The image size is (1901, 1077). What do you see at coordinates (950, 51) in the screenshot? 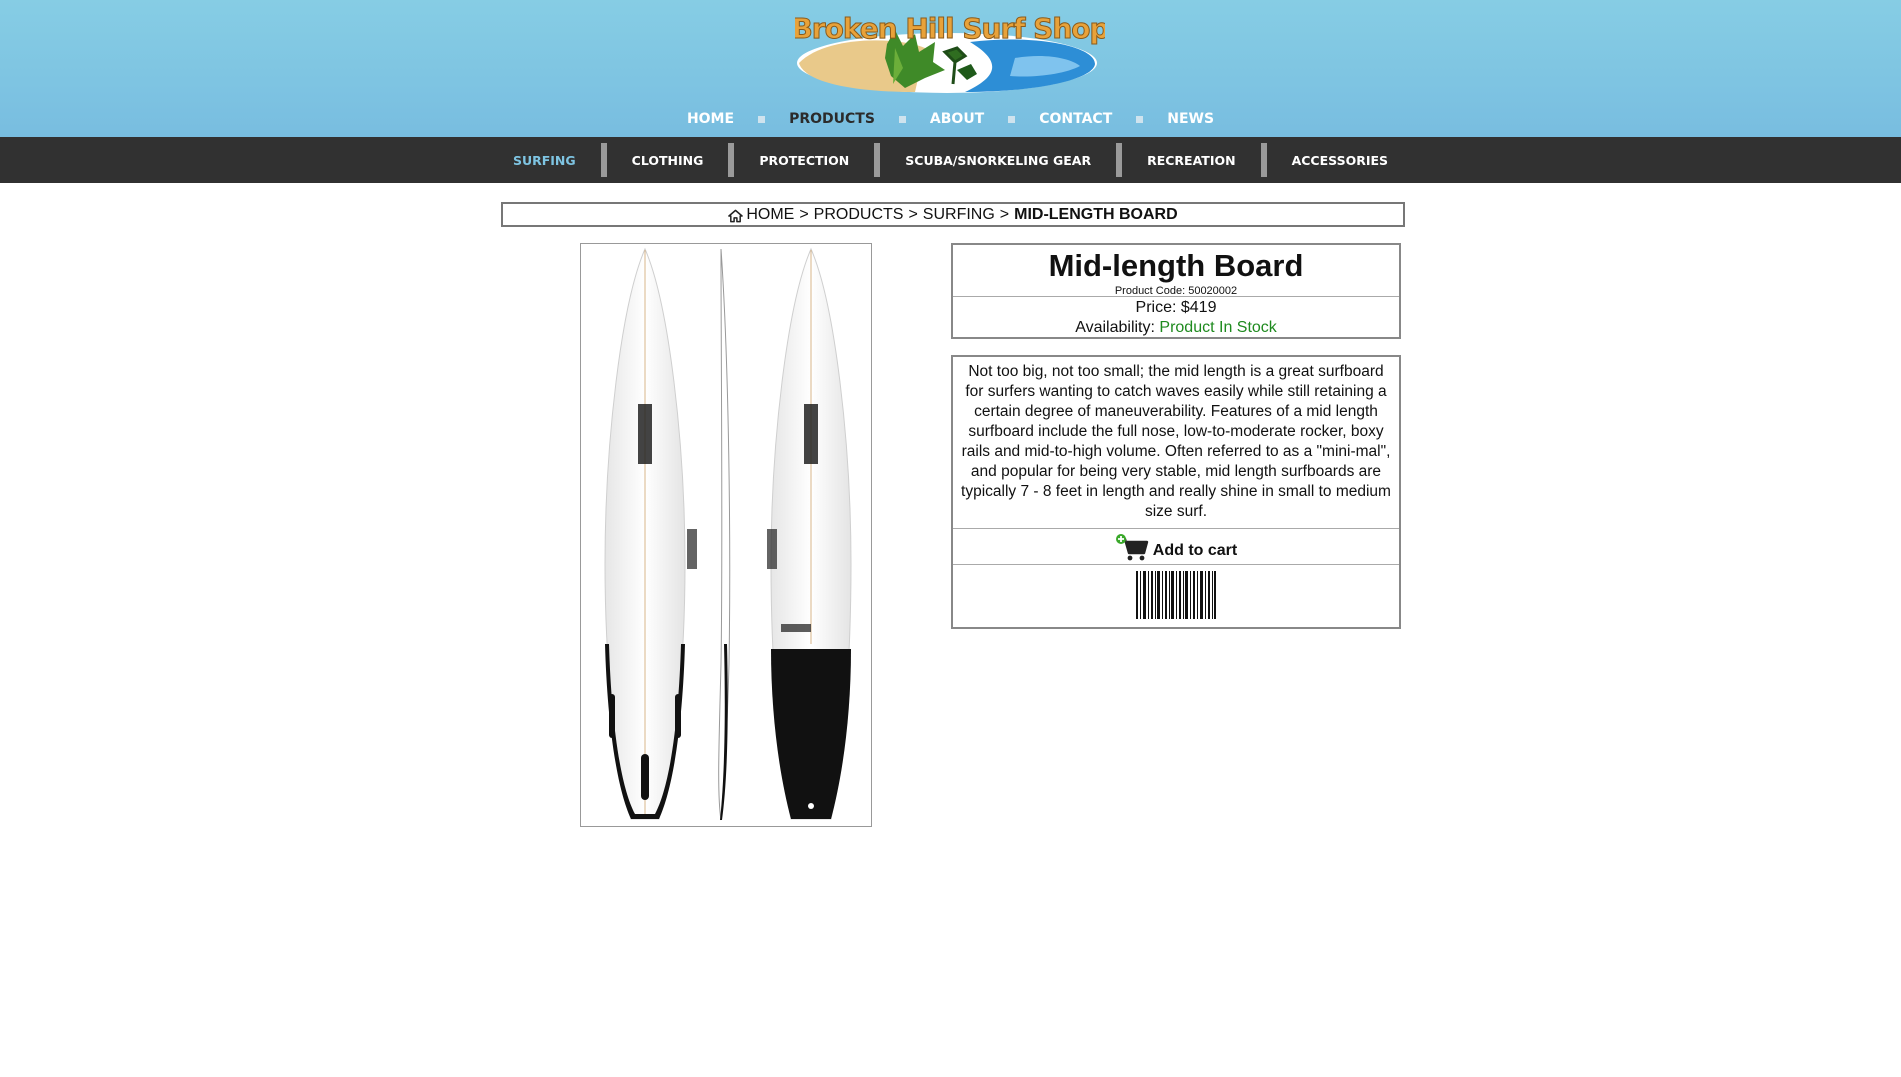
I see `site-logo: Broken Hill Surf Shop` at bounding box center [950, 51].